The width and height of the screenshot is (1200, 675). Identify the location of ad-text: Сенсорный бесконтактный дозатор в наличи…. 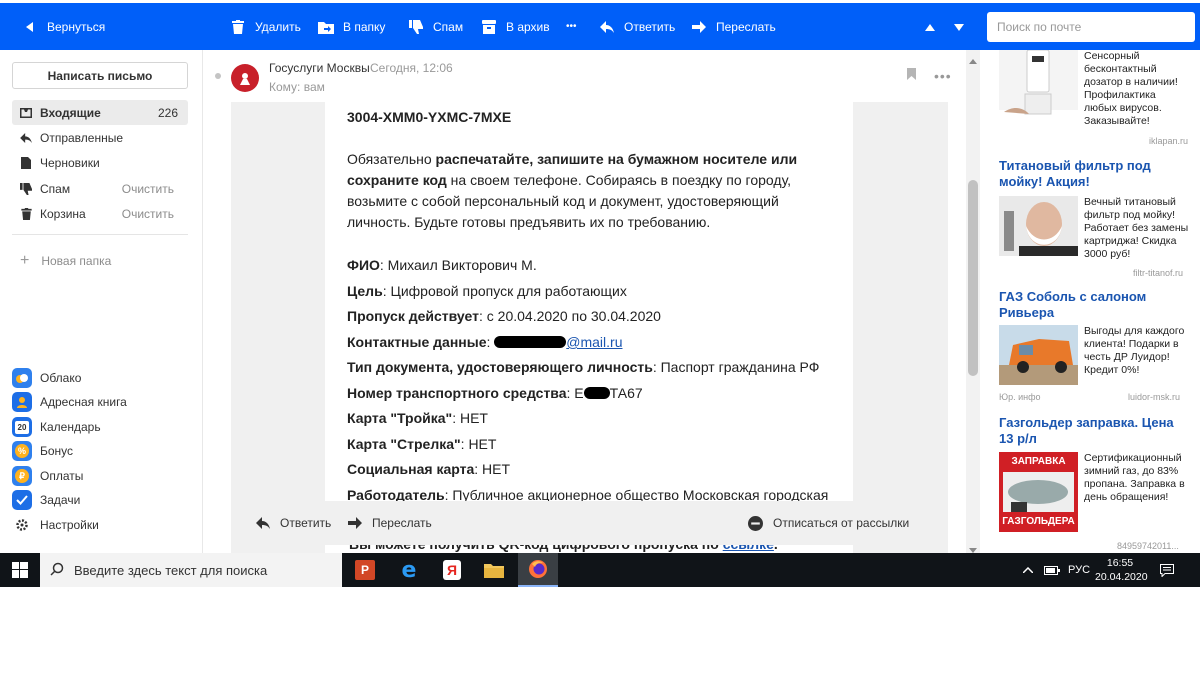
(1131, 88).